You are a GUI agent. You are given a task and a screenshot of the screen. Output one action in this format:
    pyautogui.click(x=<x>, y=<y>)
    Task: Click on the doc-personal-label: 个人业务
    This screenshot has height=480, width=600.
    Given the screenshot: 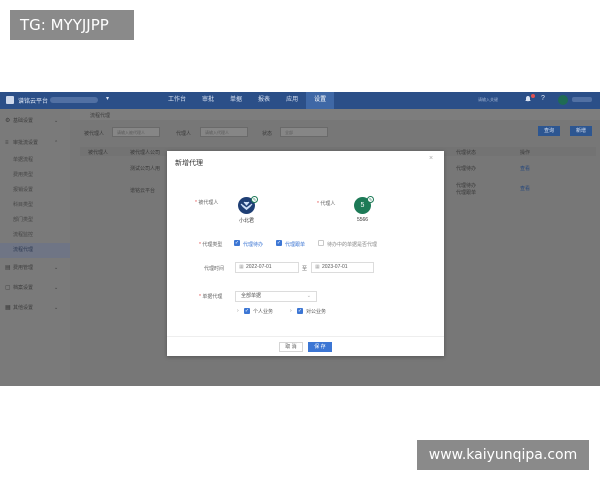 What is the action you would take?
    pyautogui.click(x=263, y=312)
    